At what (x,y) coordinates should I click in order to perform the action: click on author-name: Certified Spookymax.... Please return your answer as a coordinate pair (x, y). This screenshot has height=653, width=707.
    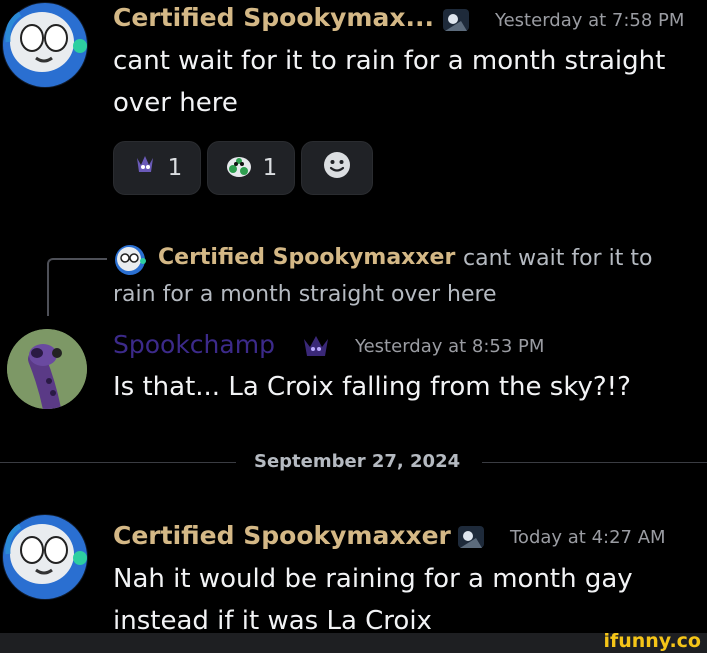
    Looking at the image, I should click on (273, 17).